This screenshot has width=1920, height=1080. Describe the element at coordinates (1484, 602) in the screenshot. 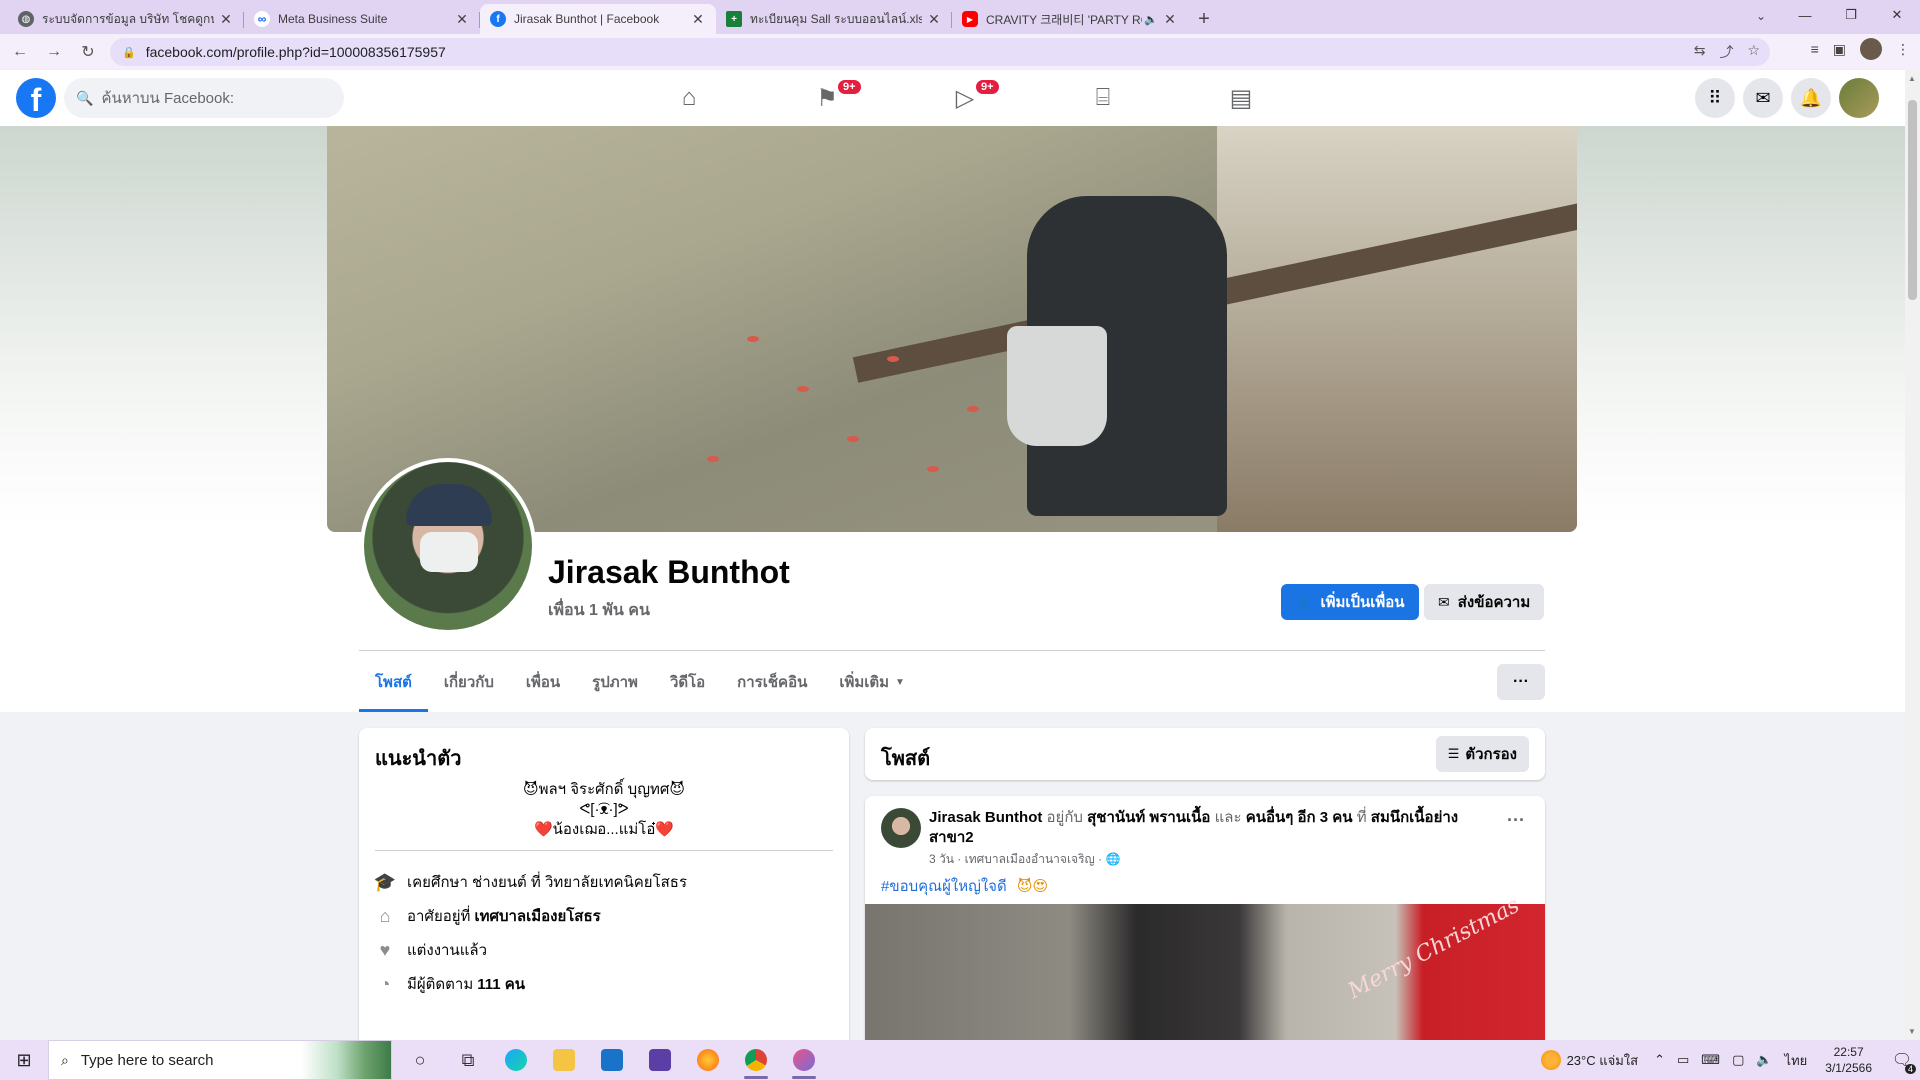

I see `send-message-button: ✉ ส่งข้อความ` at that location.